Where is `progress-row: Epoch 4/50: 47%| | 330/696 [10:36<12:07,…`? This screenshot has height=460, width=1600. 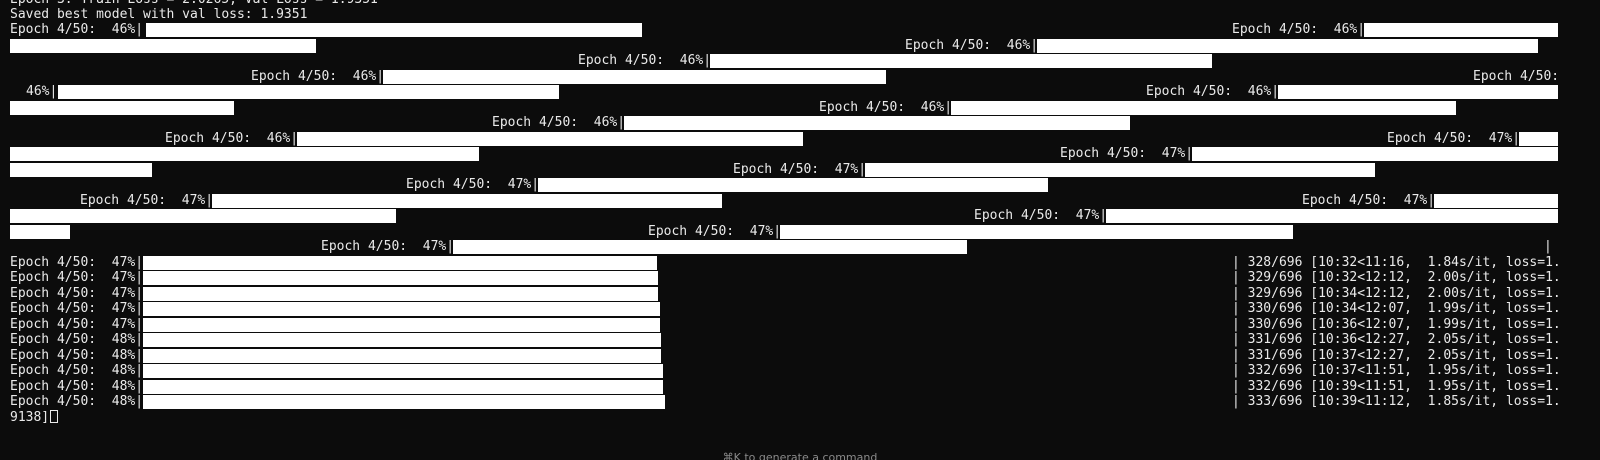
progress-row: Epoch 4/50: 47%| | 330/696 [10:36<12:07,… is located at coordinates (800, 325).